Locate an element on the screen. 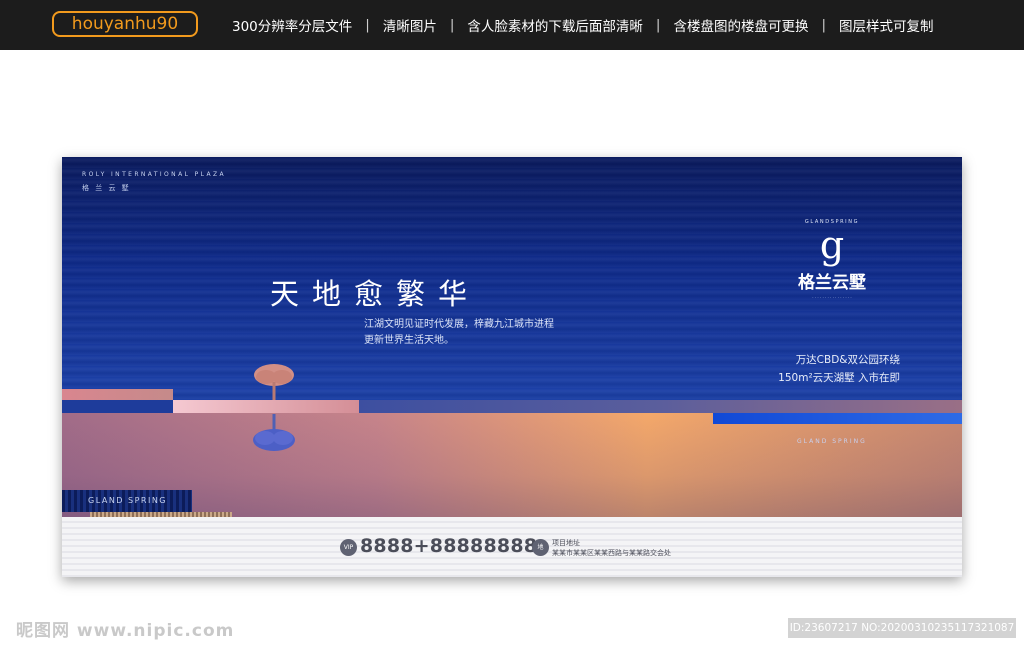 This screenshot has height=647, width=1024. ground-shade is located at coordinates (512, 465).